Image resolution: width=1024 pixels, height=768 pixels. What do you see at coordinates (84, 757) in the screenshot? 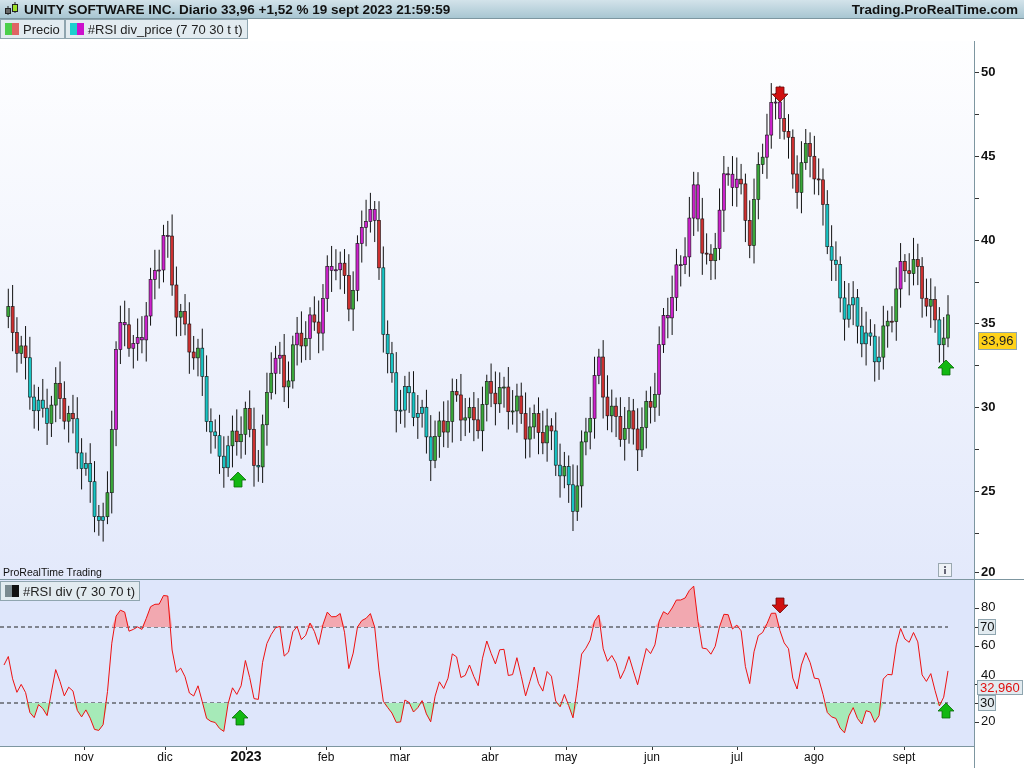
I see `axis-label: nov` at bounding box center [84, 757].